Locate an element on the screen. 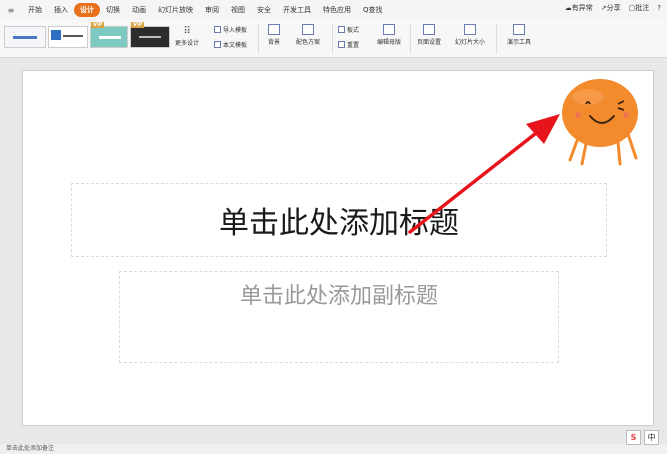 The width and height of the screenshot is (667, 454). edit-master-button: 编辑母版 is located at coordinates (389, 35).